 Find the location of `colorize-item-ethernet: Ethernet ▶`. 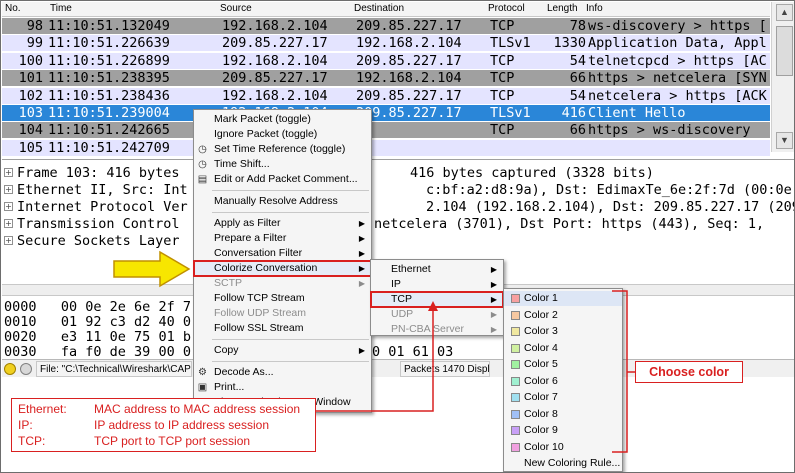

colorize-item-ethernet: Ethernet ▶ is located at coordinates (437, 269).